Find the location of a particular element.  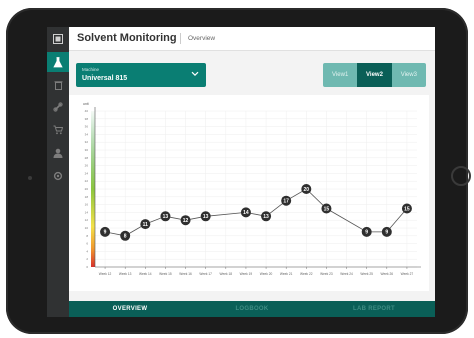

data-point: 14 is located at coordinates (245, 212).